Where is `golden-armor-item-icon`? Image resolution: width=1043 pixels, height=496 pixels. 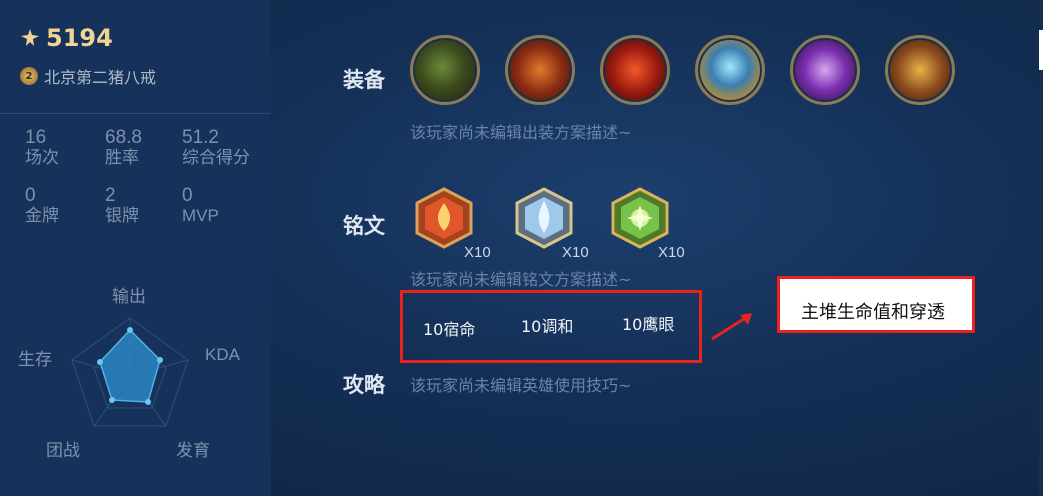 golden-armor-item-icon is located at coordinates (920, 70).